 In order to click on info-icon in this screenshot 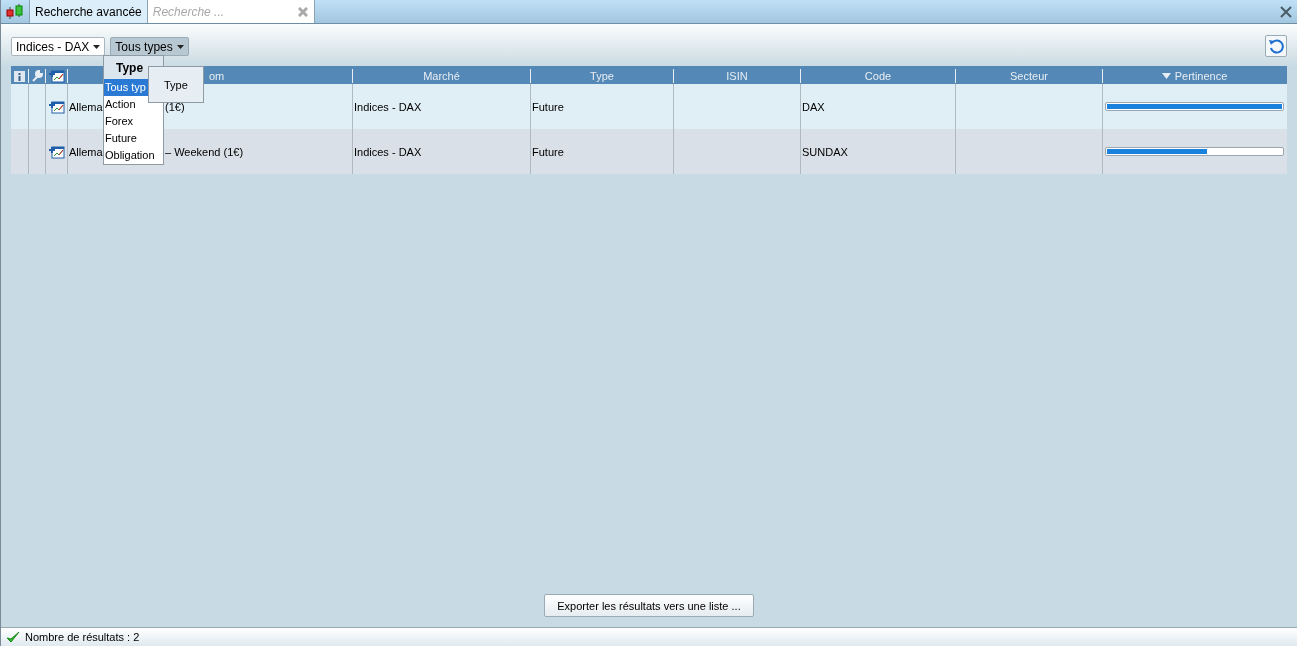, I will do `click(19, 76)`.